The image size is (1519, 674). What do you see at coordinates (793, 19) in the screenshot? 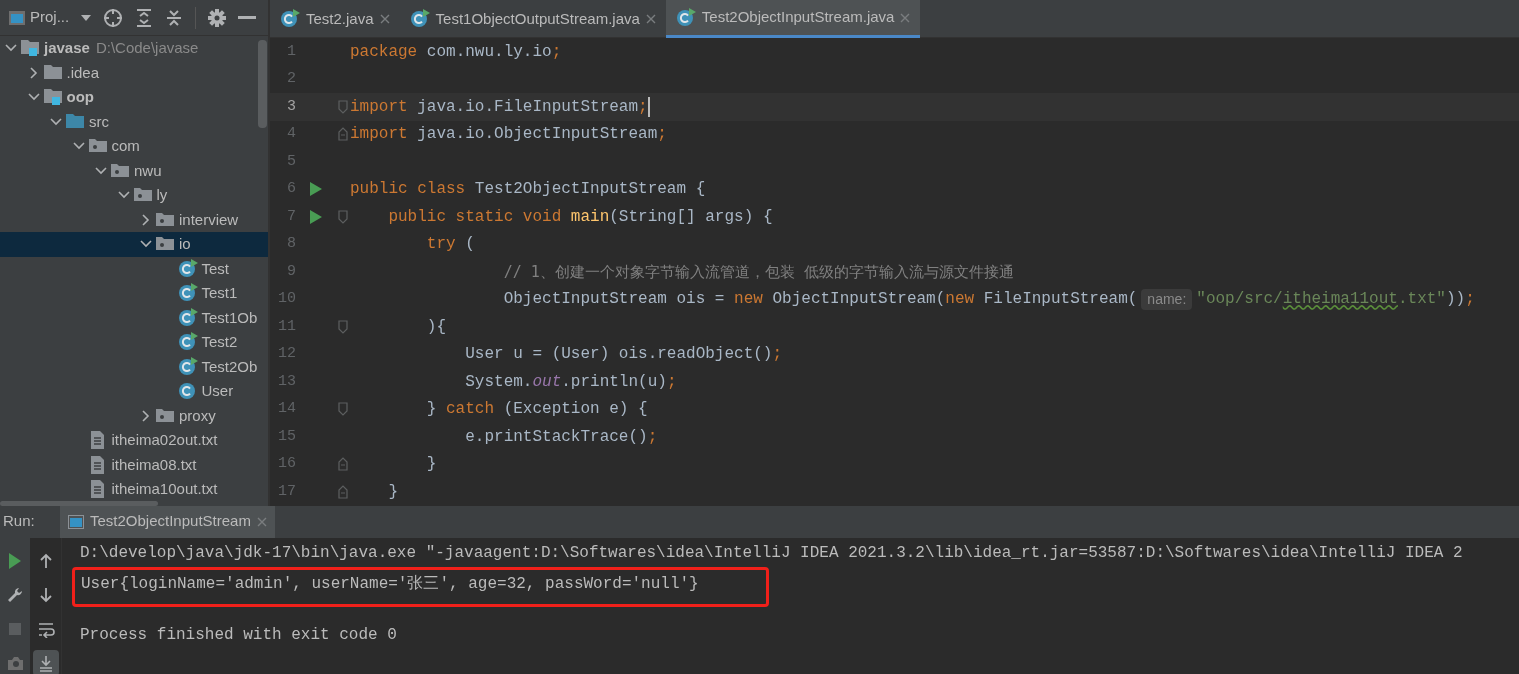
I see `editor-tab: Test2ObjectInputStream.java` at bounding box center [793, 19].